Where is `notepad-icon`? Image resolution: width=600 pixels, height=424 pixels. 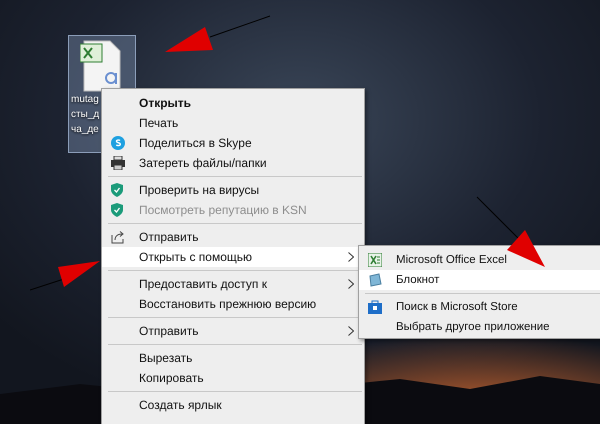
notepad-icon is located at coordinates (375, 280).